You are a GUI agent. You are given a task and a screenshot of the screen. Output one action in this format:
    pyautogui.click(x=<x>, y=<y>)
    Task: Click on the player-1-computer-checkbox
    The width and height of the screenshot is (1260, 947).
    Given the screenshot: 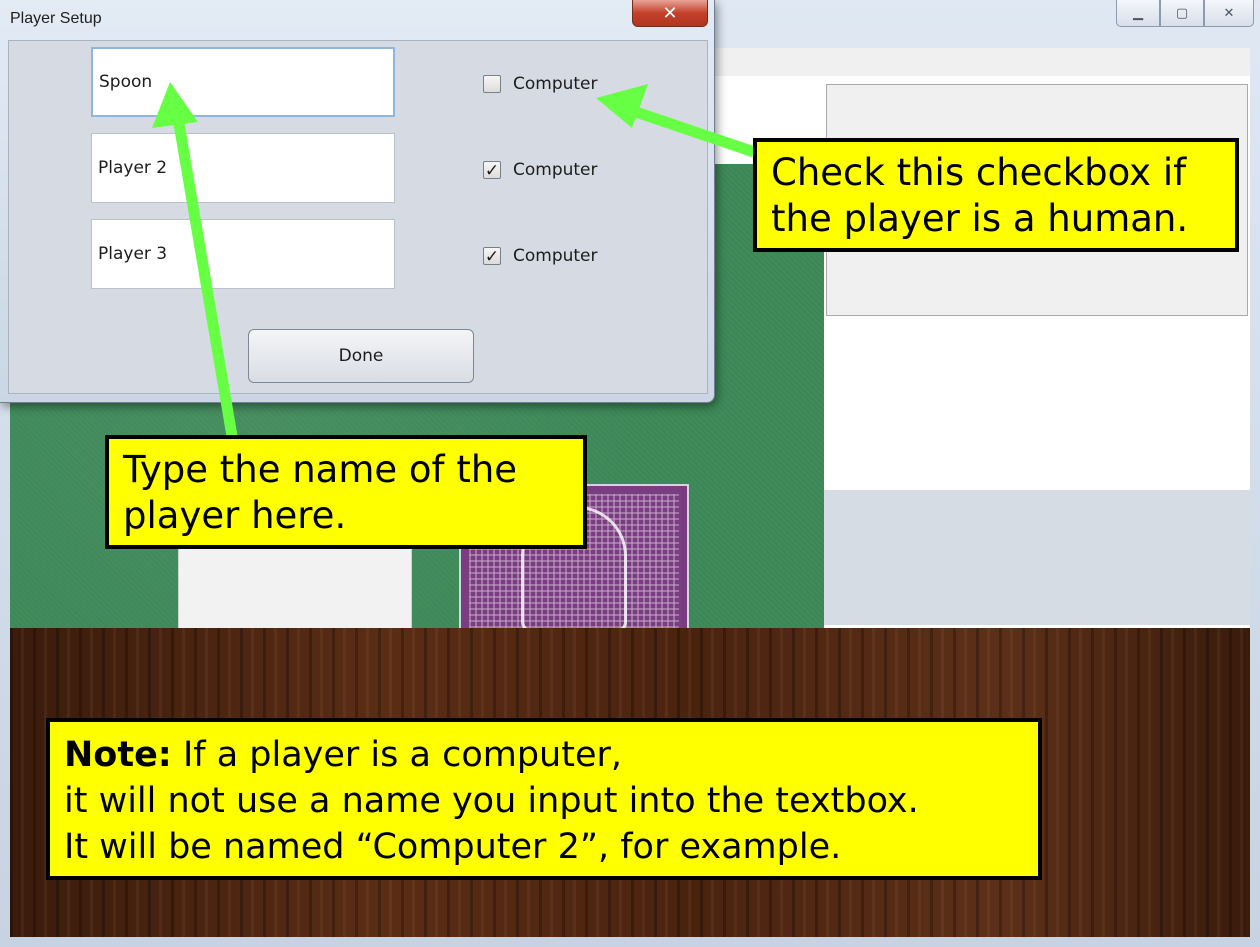 What is the action you would take?
    pyautogui.click(x=492, y=84)
    